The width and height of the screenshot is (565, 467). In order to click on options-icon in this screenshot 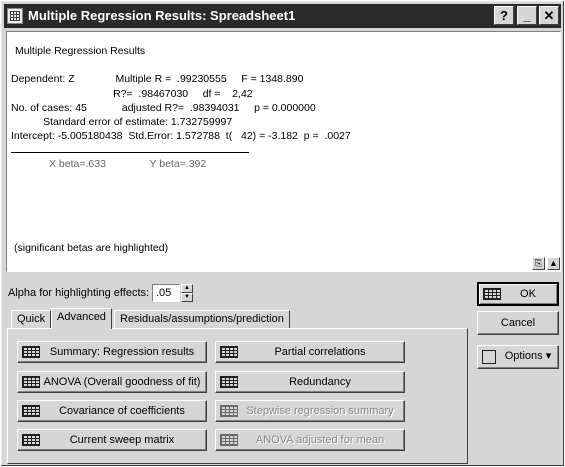, I will do `click(489, 357)`.